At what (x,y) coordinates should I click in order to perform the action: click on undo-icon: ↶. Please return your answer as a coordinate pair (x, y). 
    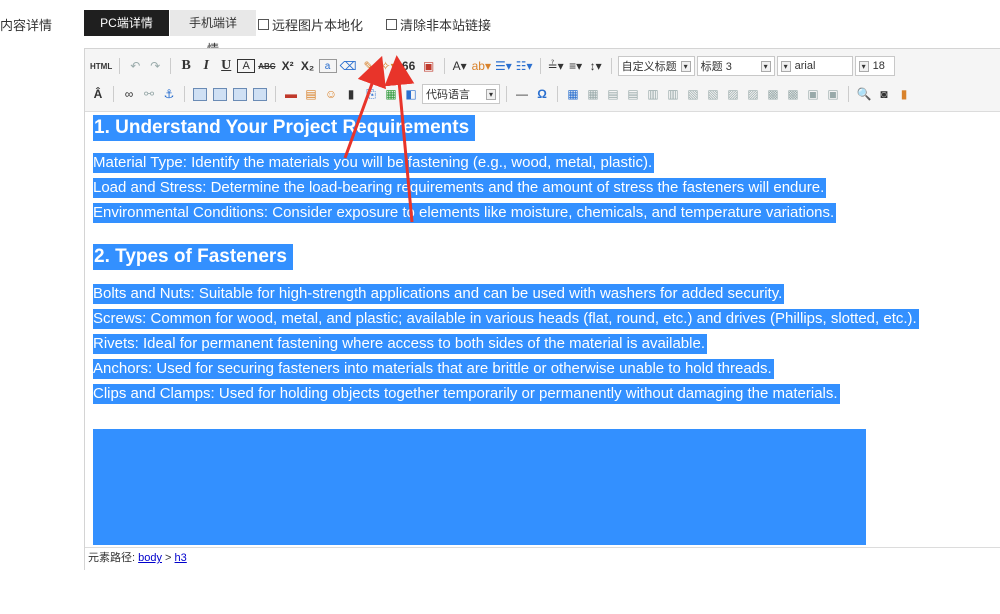
    Looking at the image, I should click on (135, 66).